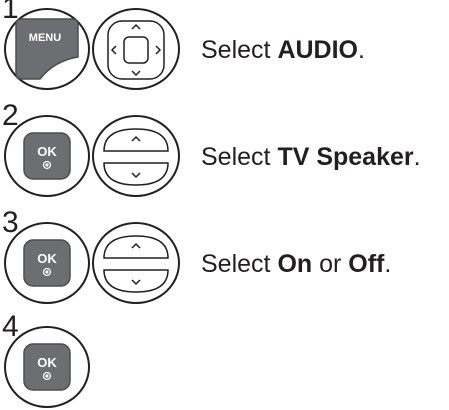 The height and width of the screenshot is (410, 449). I want to click on step-1-instruction: Select AUDIO., so click(283, 50).